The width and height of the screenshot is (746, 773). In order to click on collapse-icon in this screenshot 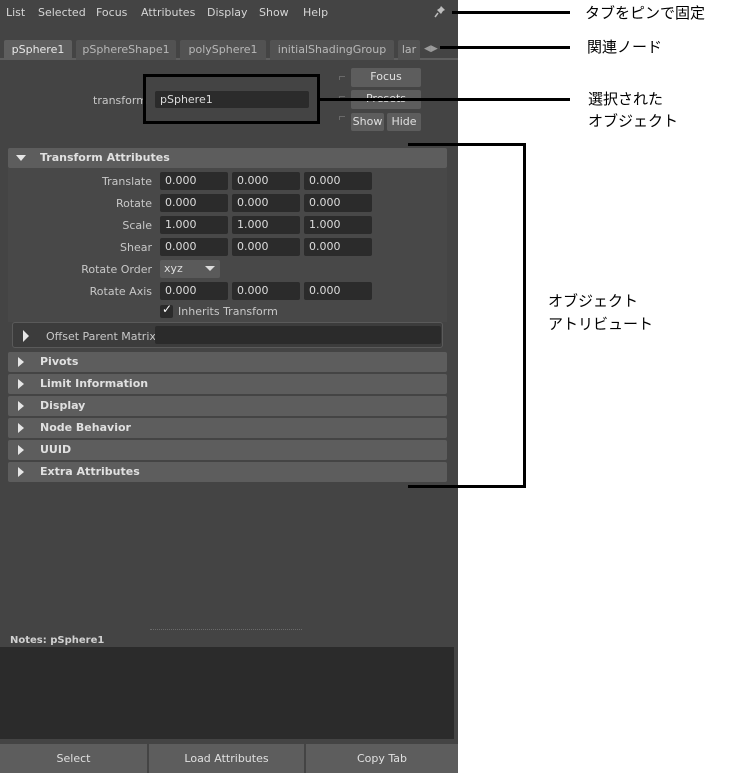, I will do `click(21, 158)`.